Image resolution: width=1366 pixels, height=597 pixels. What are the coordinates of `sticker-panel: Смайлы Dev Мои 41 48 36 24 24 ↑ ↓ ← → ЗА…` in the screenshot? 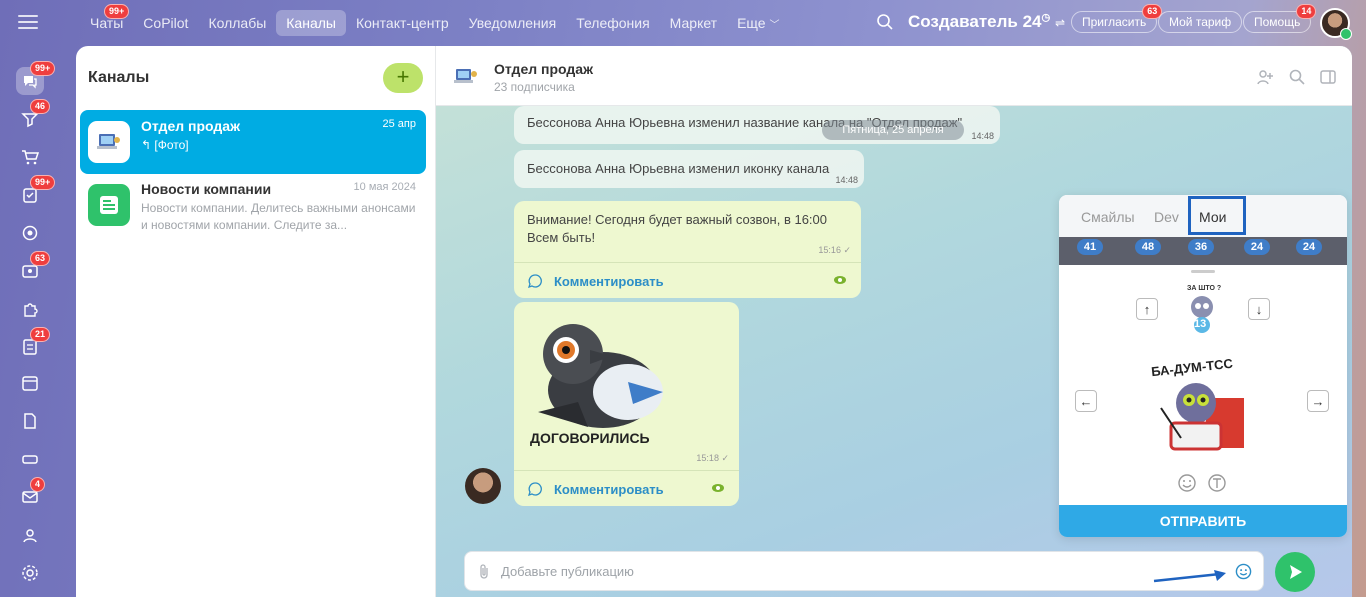 It's located at (1203, 366).